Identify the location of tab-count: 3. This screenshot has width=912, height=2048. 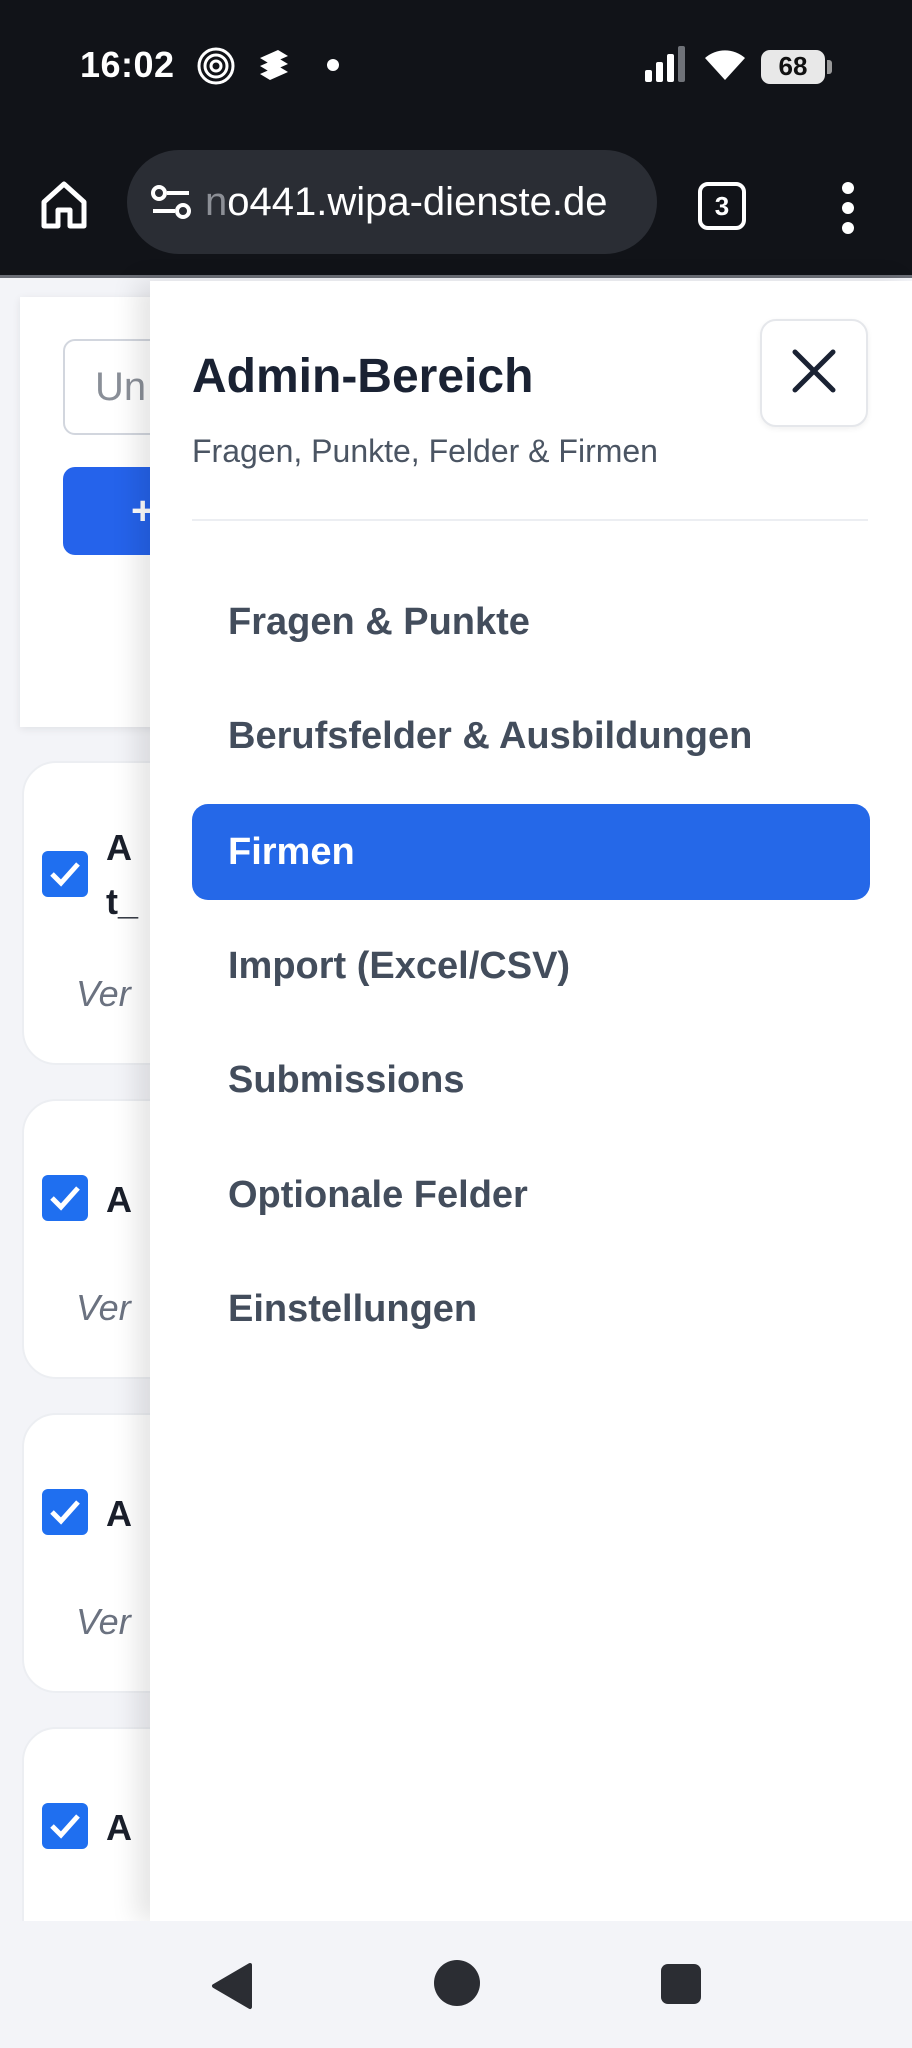
(722, 205).